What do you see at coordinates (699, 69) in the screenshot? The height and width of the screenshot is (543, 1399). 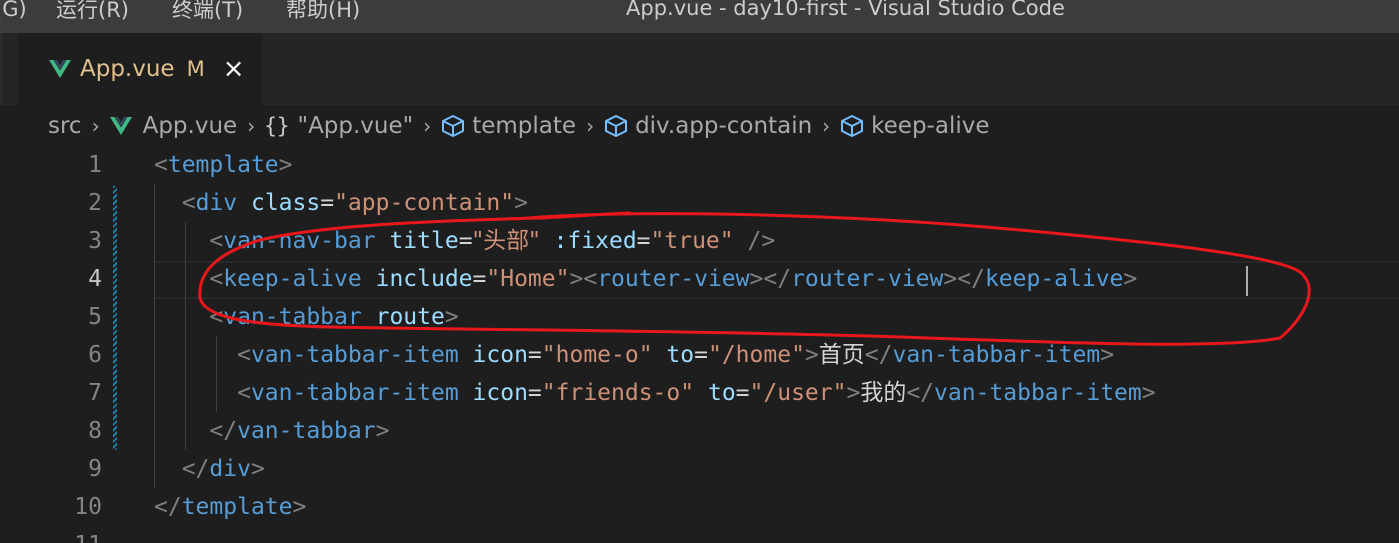 I see `editor-tab-strip: App.vue M ×` at bounding box center [699, 69].